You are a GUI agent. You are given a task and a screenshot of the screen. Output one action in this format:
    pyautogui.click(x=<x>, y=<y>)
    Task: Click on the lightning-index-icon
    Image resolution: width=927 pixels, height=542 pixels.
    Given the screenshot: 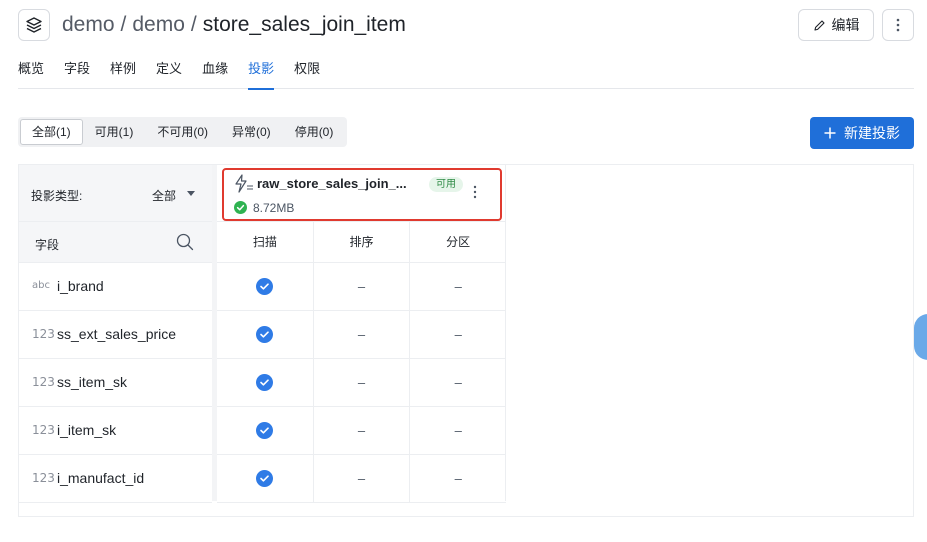 What is the action you would take?
    pyautogui.click(x=244, y=183)
    